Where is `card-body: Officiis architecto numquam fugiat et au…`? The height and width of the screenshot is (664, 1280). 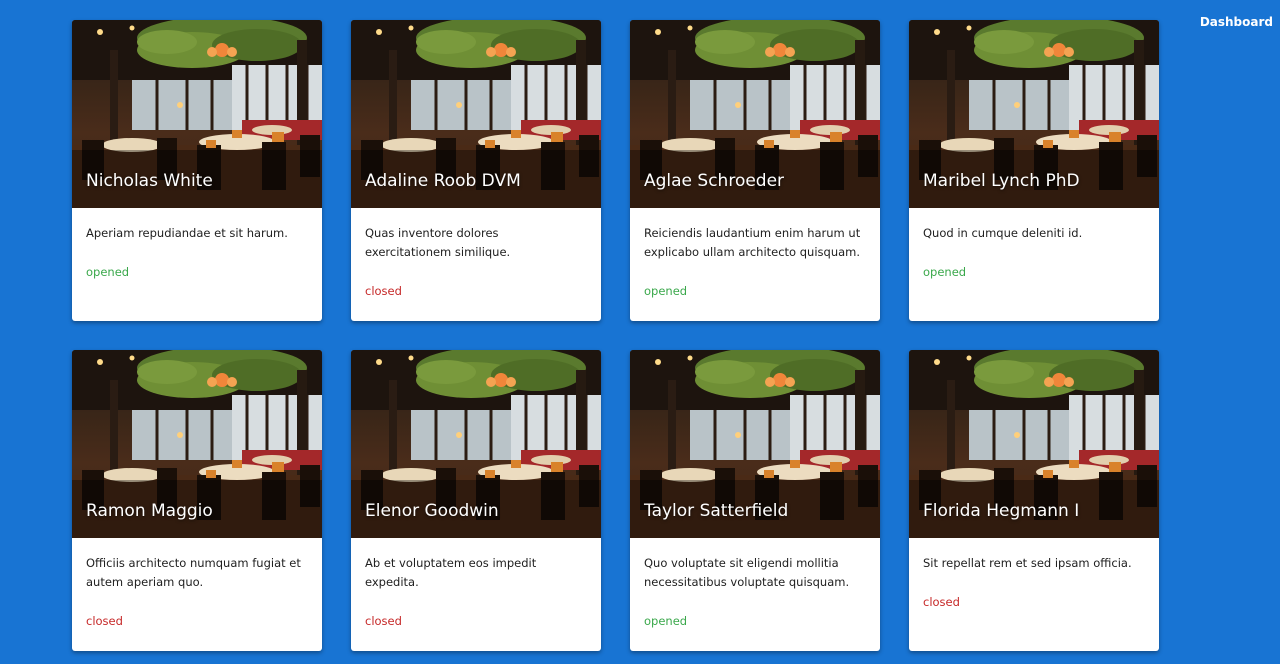
card-body: Officiis architecto numquam fugiat et au… is located at coordinates (197, 594).